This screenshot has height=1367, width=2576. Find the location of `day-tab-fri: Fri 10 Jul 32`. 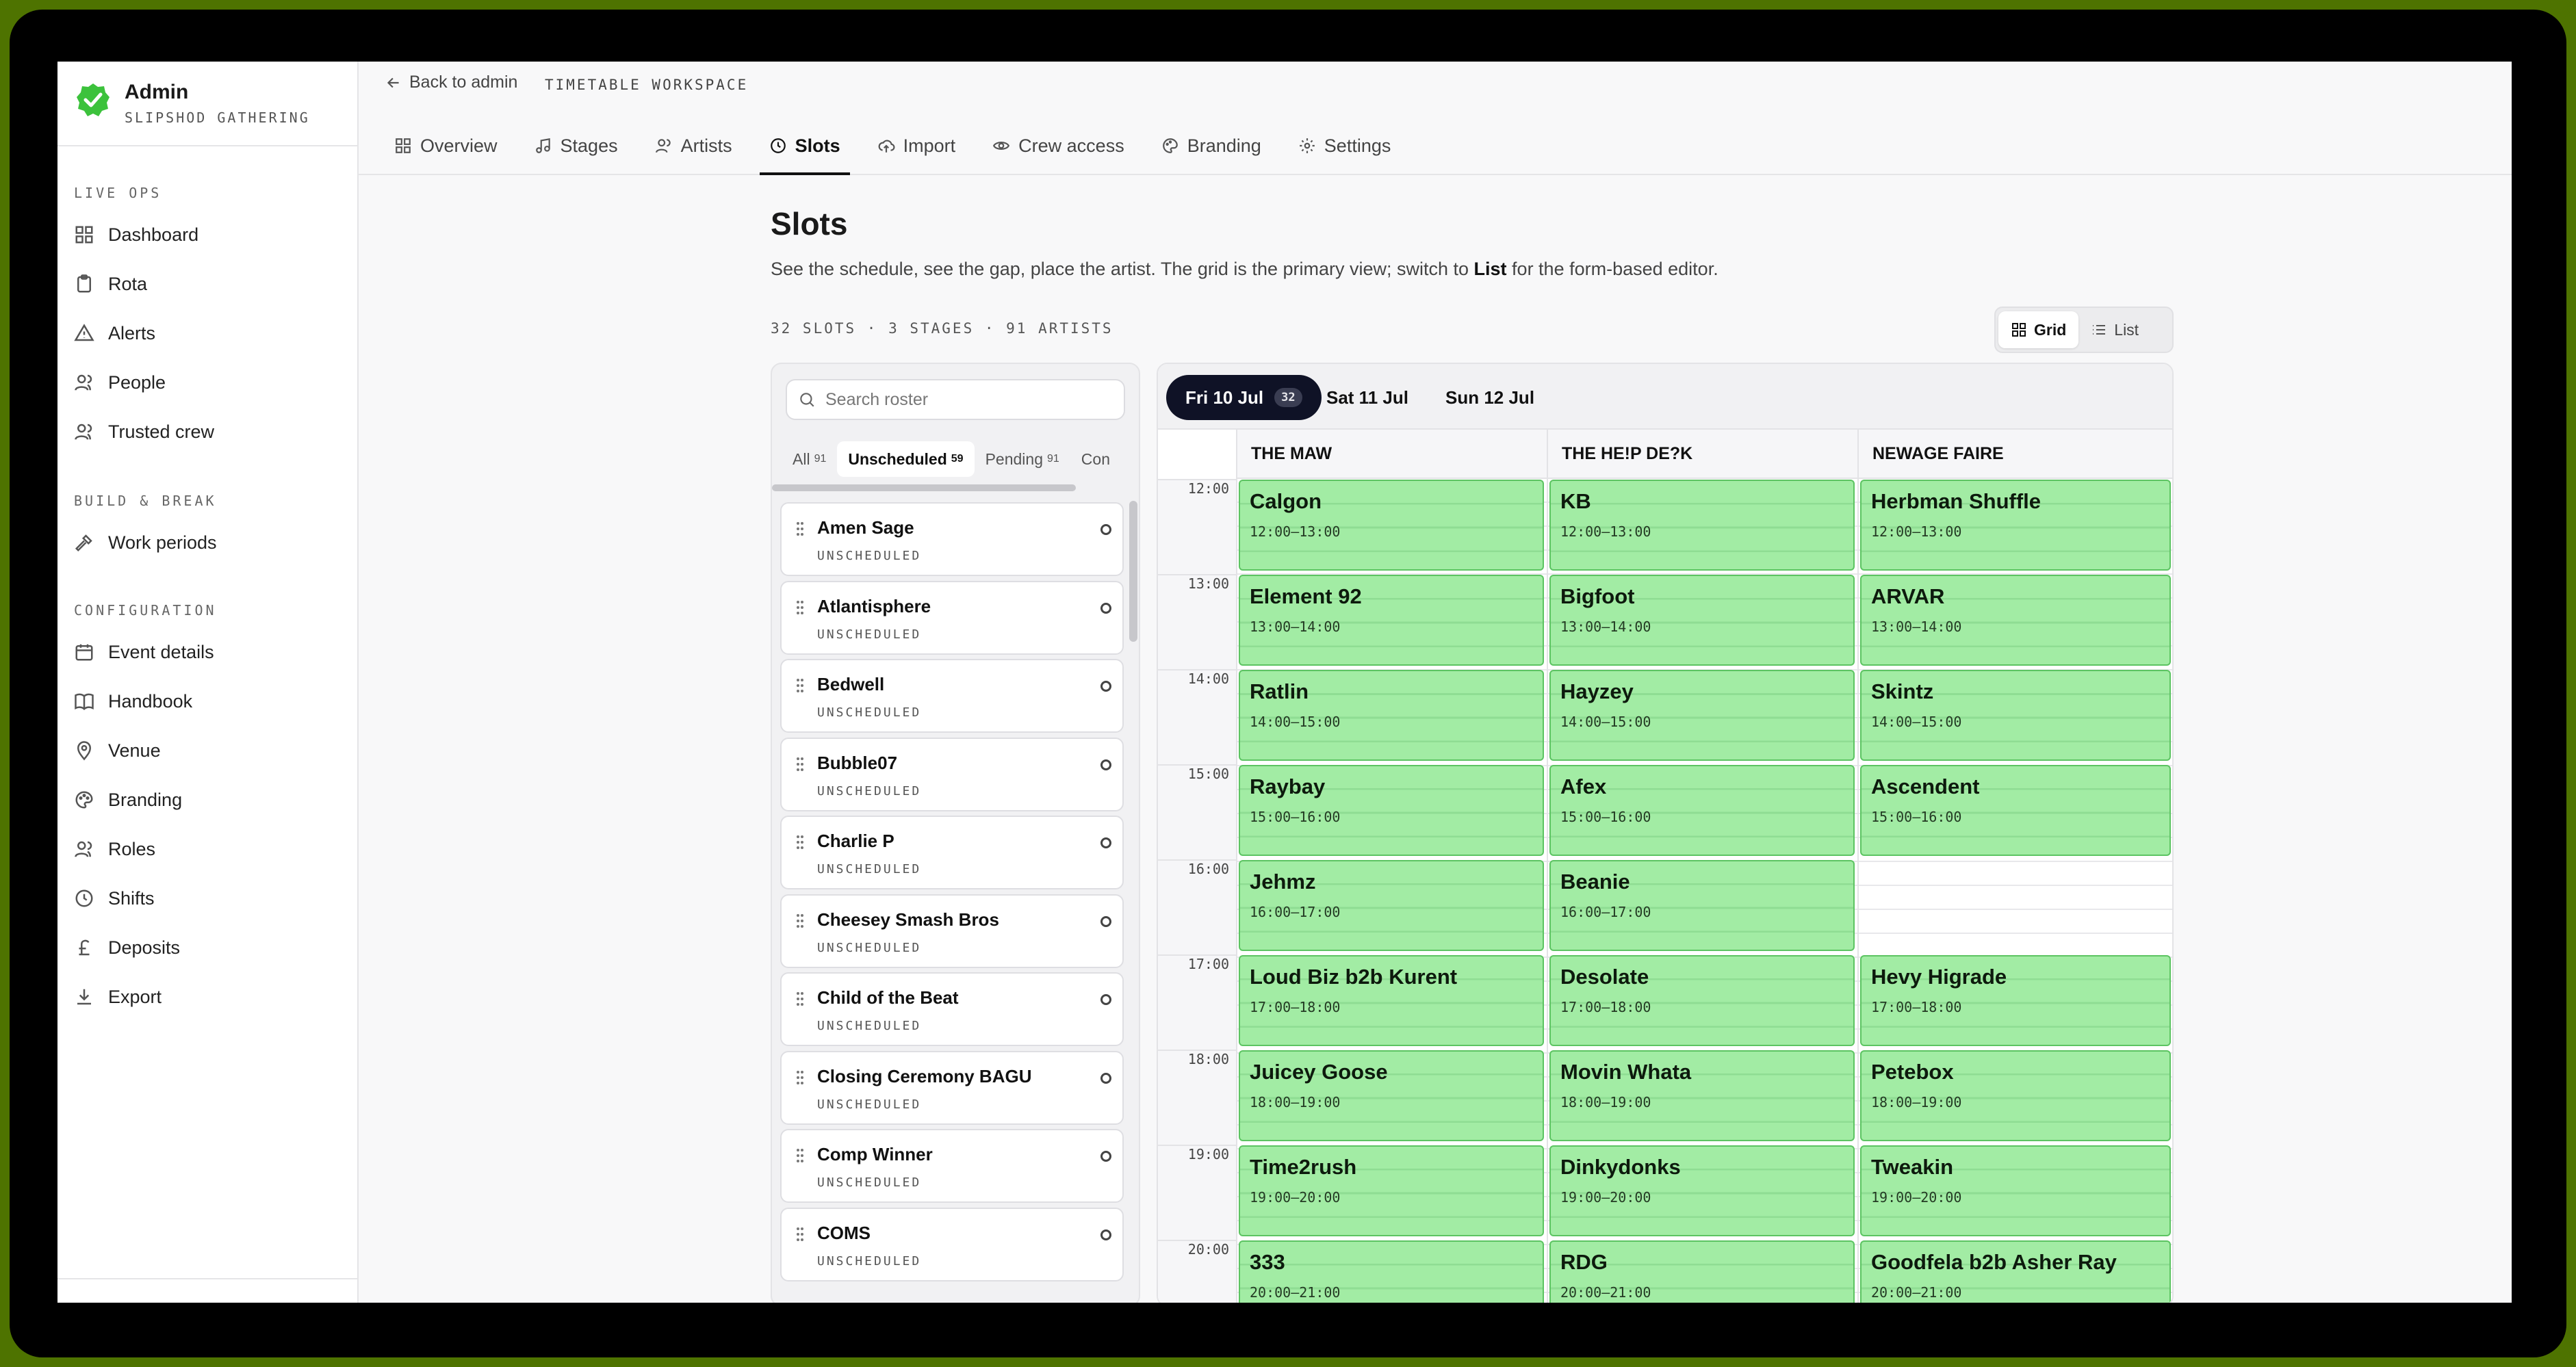

day-tab-fri: Fri 10 Jul 32 is located at coordinates (1244, 397).